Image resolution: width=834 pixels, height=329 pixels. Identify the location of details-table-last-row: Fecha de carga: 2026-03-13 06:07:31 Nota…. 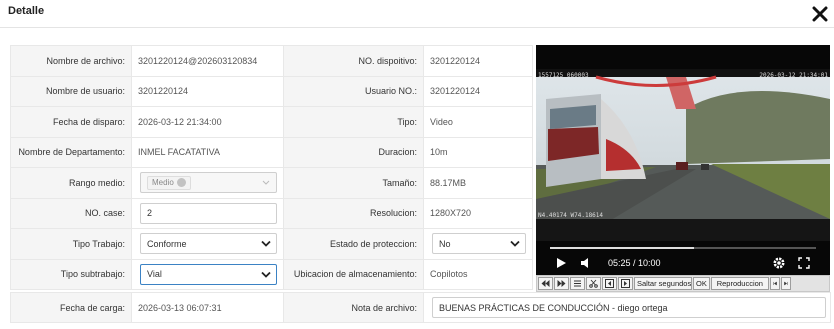
(420, 307).